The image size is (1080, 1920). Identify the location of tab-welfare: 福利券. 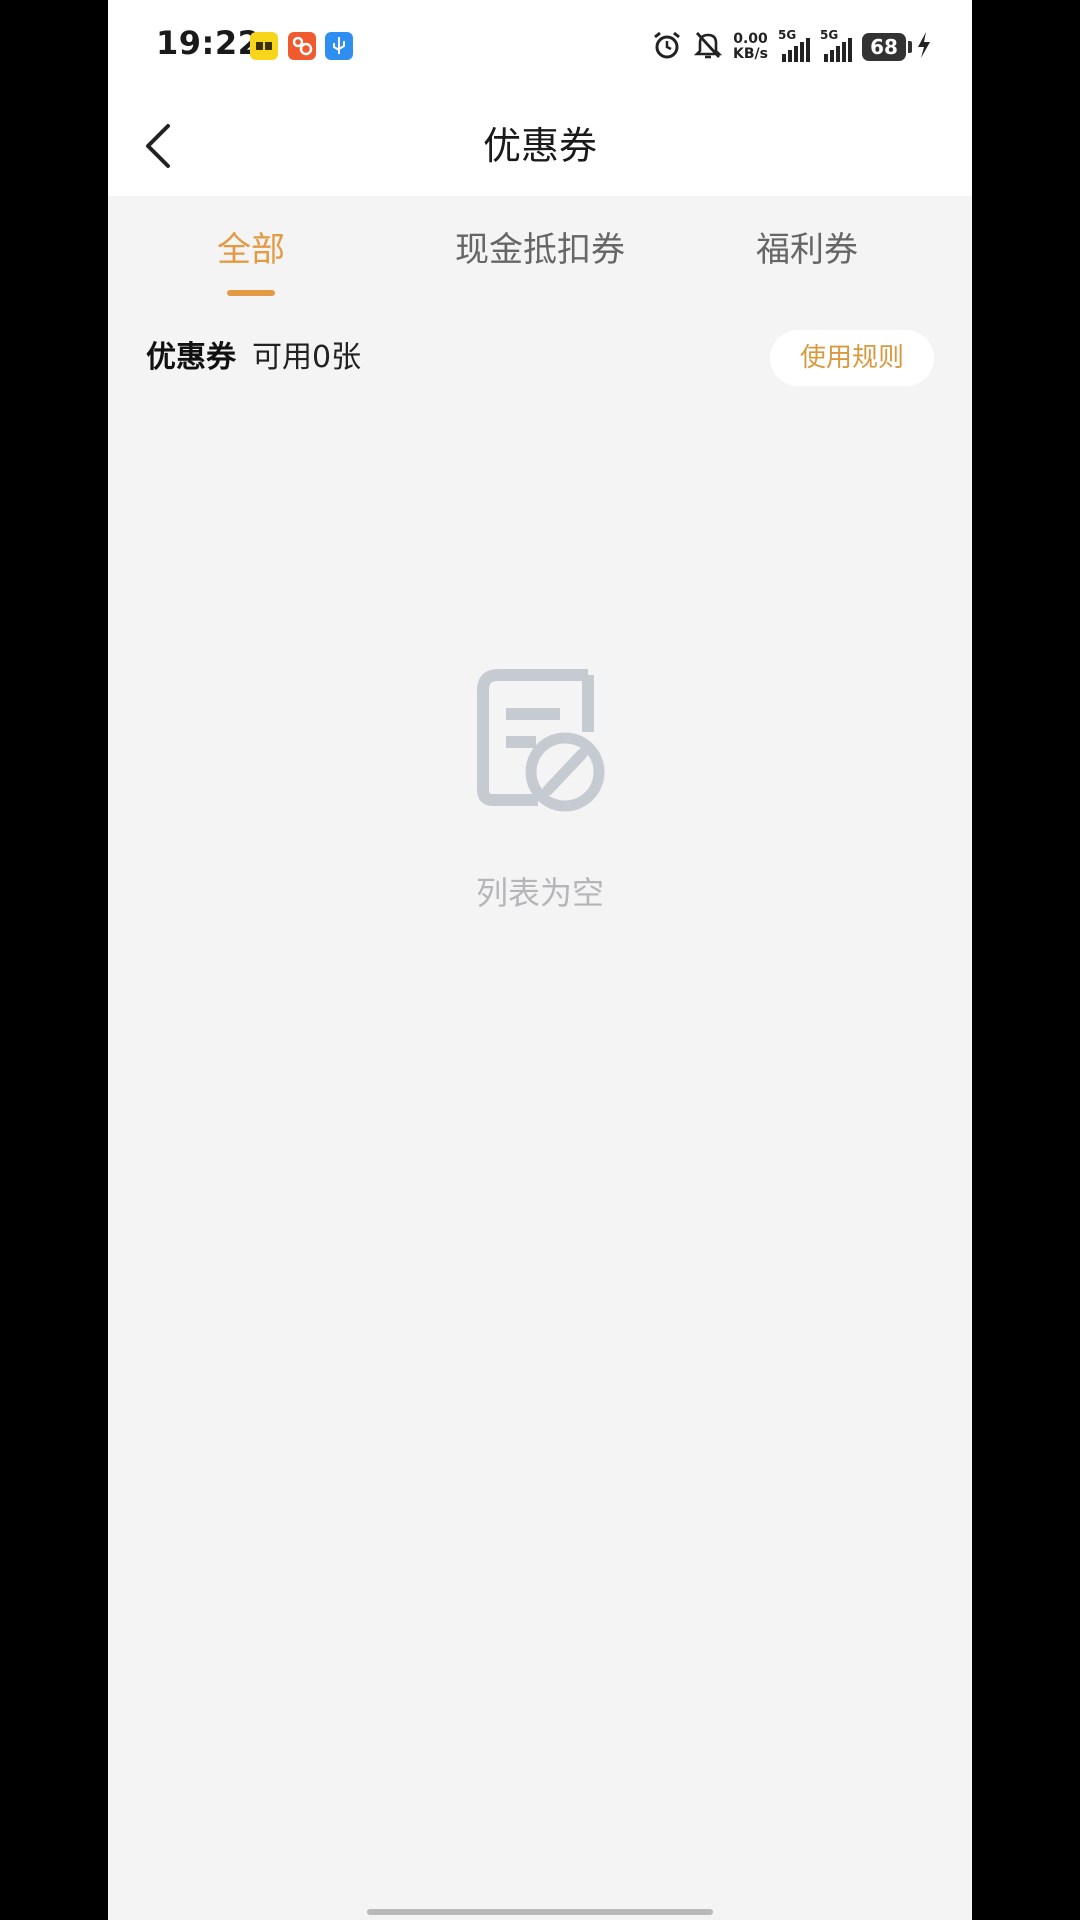
(807, 252).